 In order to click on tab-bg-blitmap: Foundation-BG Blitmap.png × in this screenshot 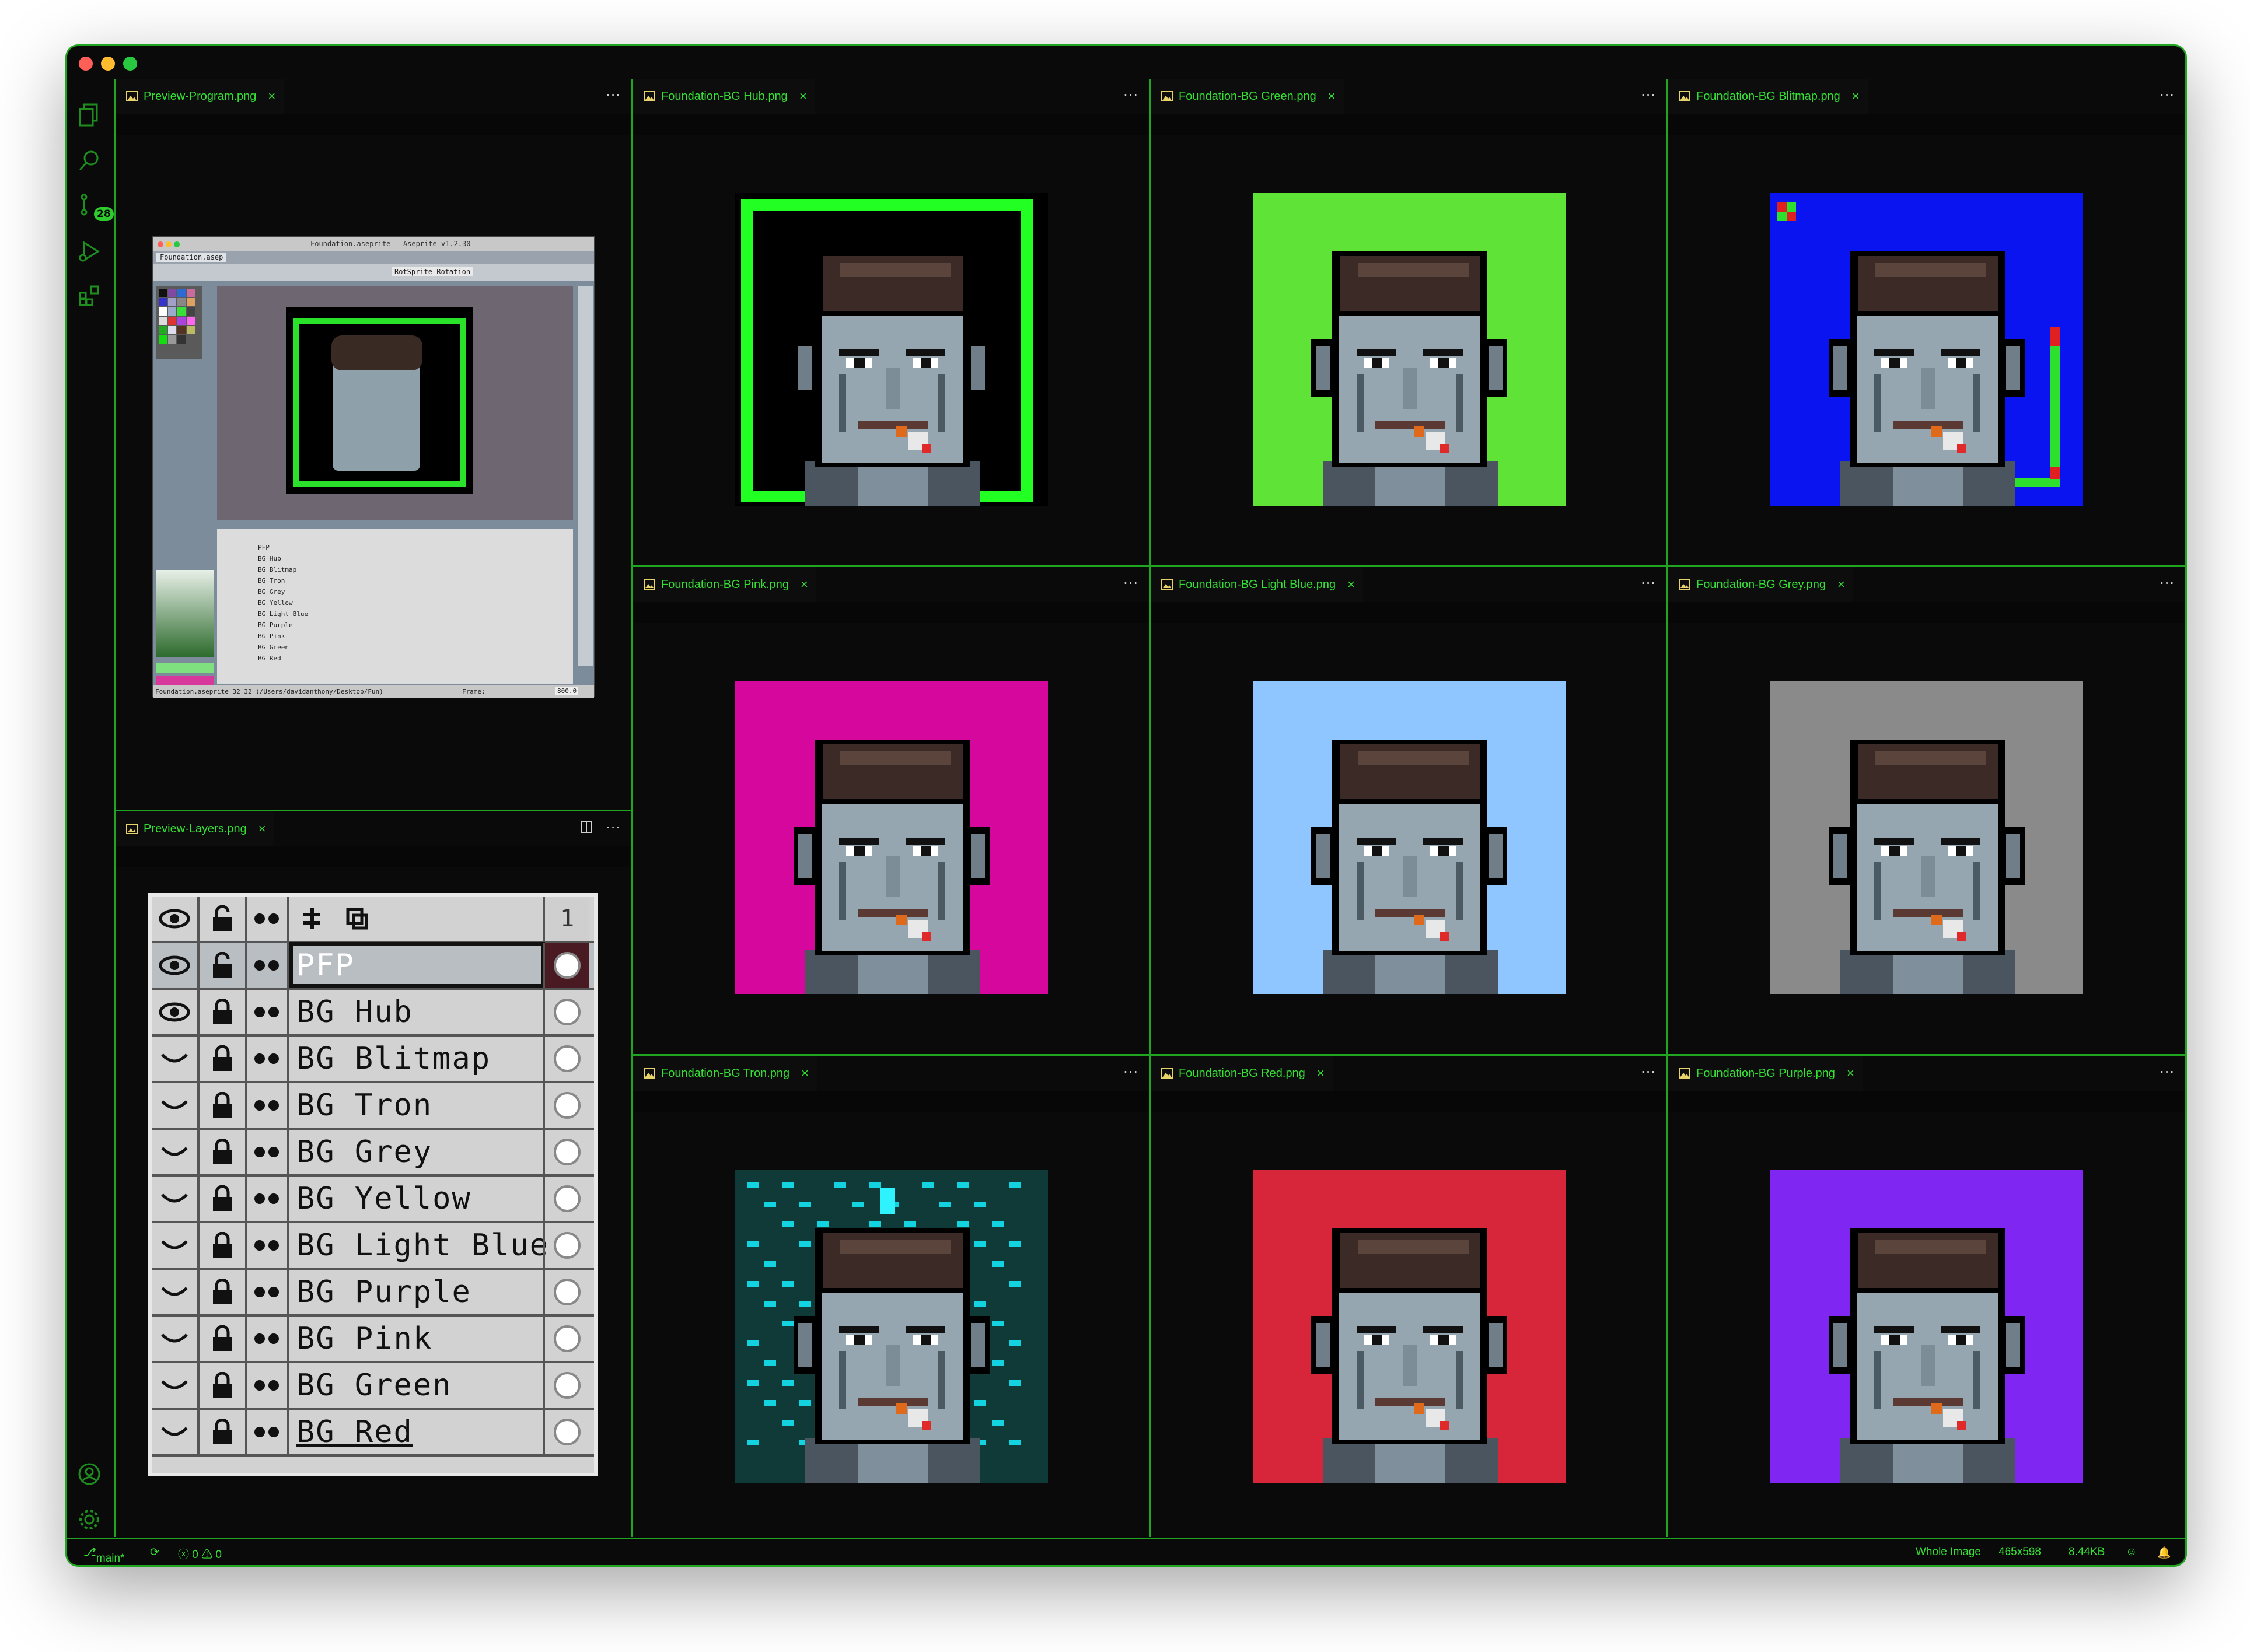, I will do `click(1768, 96)`.